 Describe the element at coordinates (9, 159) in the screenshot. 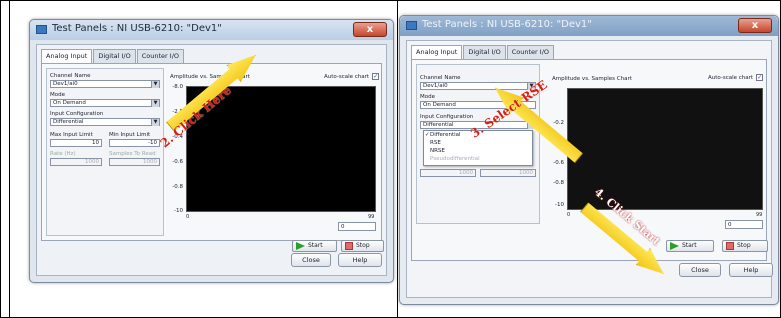

I see `page-margin-rule` at that location.